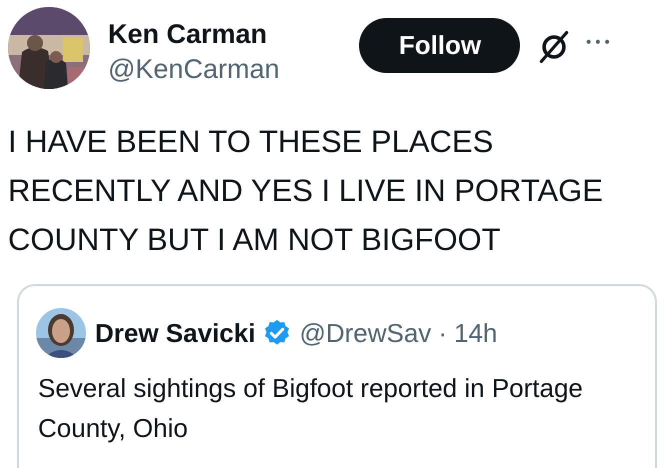  What do you see at coordinates (476, 333) in the screenshot?
I see `post-time: 14h` at bounding box center [476, 333].